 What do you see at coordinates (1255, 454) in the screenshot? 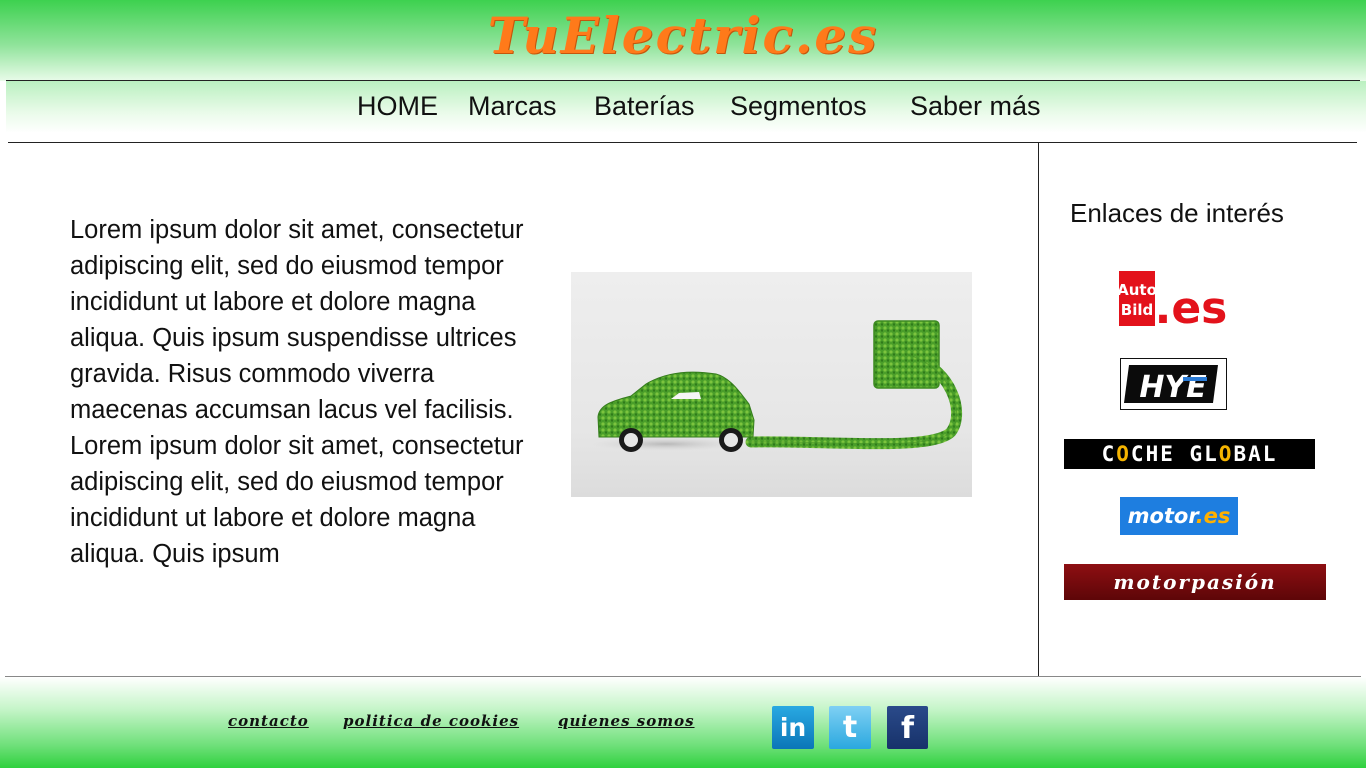
I see `coche-global-text-c: BAL` at bounding box center [1255, 454].